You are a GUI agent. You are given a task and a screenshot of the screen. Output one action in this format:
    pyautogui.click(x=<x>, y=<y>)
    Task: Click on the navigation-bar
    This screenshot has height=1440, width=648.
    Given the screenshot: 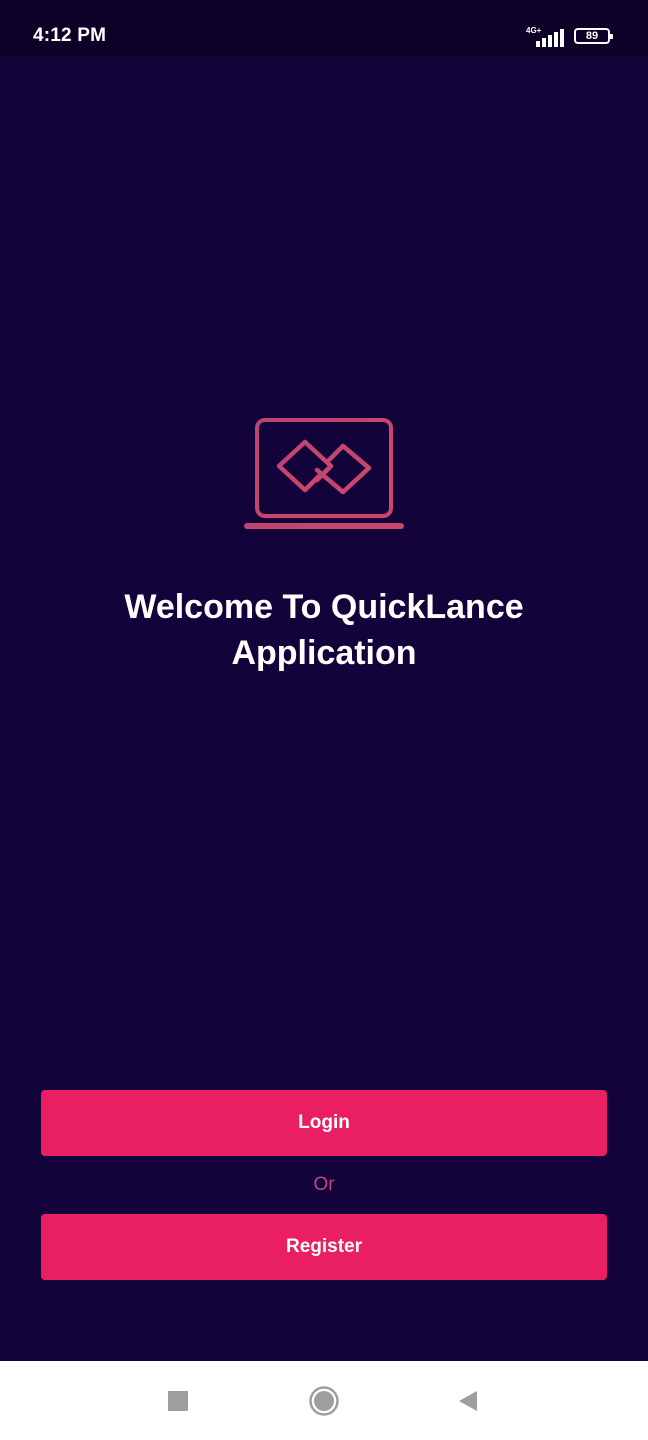 What is the action you would take?
    pyautogui.click(x=324, y=1400)
    